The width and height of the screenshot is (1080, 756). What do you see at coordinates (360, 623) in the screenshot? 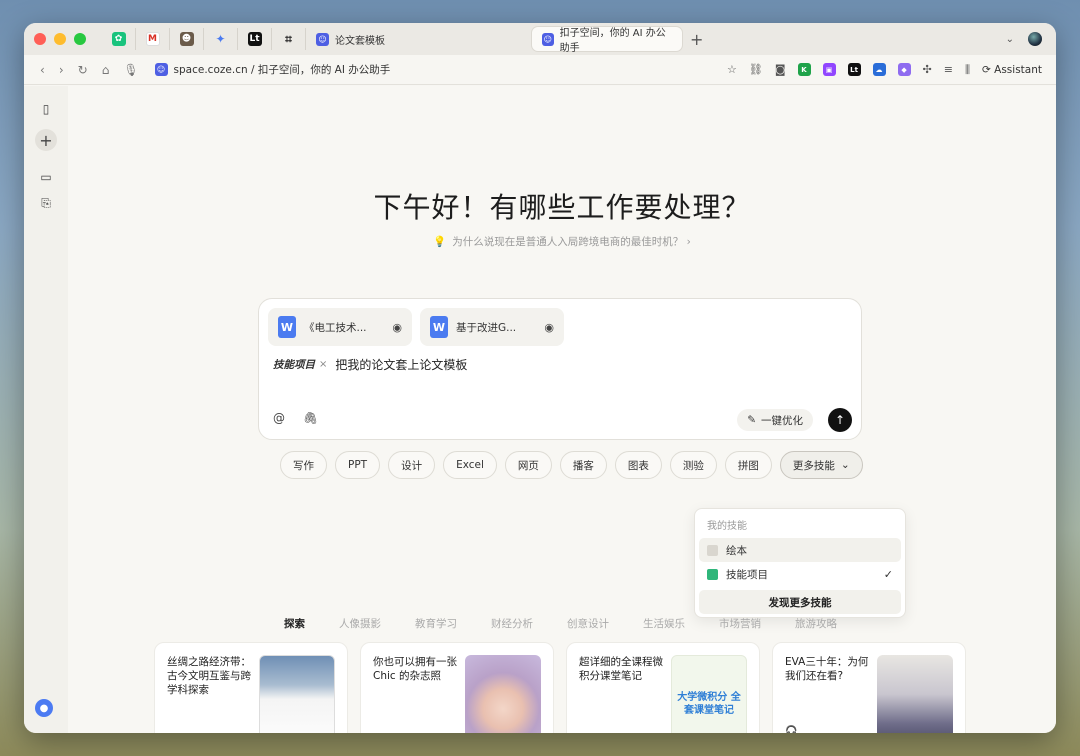
I see `tab-portrait: 人像摄影` at bounding box center [360, 623].